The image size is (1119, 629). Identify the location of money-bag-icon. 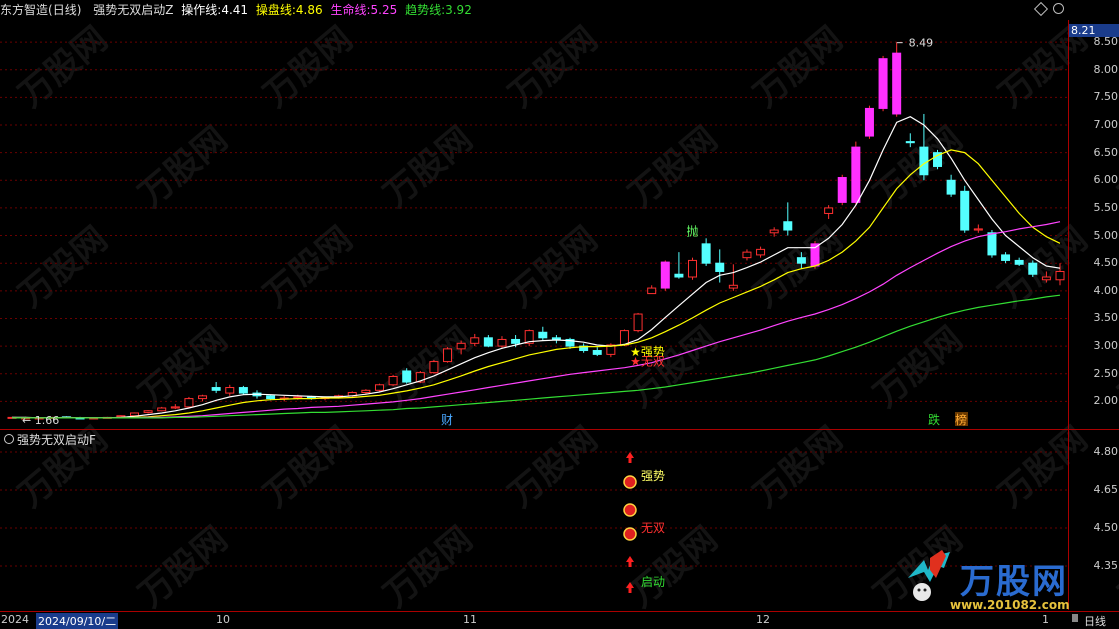
(630, 510).